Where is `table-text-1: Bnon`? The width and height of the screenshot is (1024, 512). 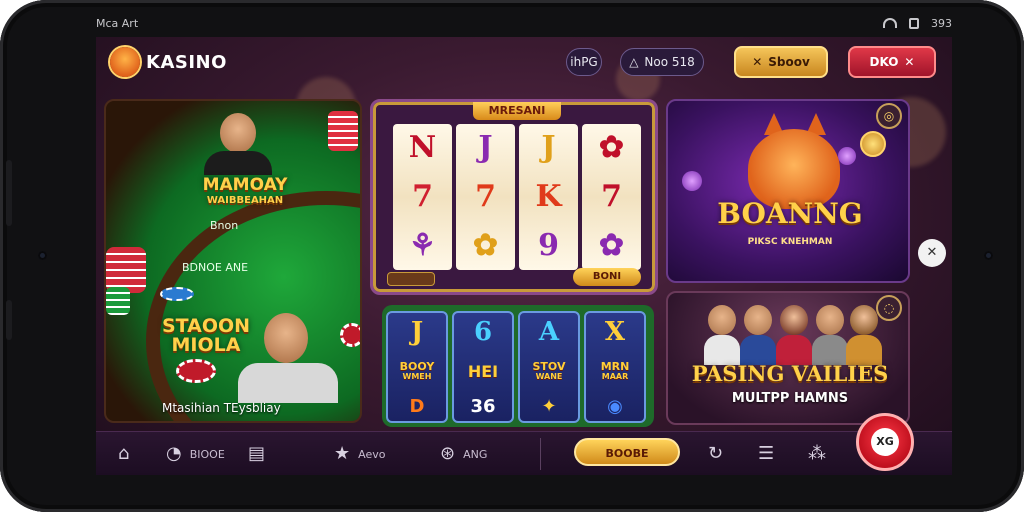 table-text-1: Bnon is located at coordinates (224, 225).